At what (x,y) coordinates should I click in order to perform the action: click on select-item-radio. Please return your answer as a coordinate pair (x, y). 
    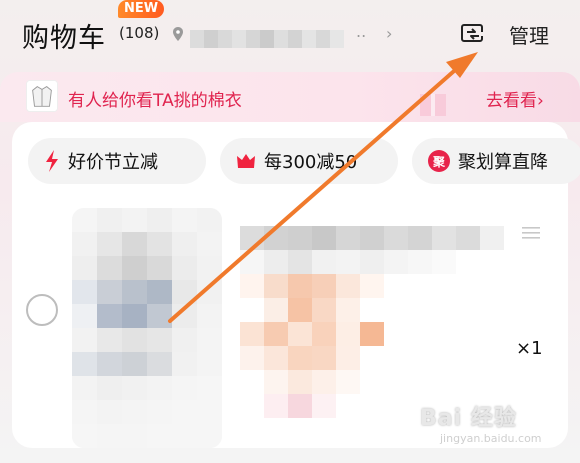
    Looking at the image, I should click on (42, 310).